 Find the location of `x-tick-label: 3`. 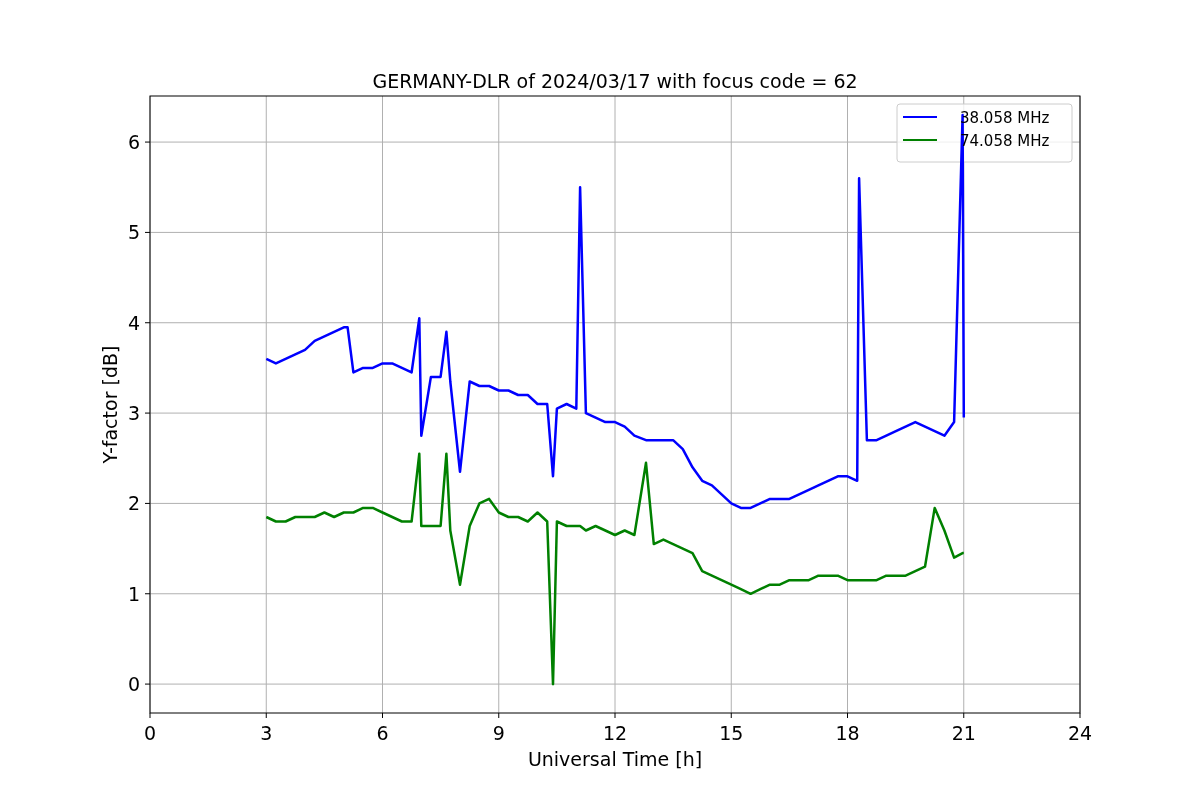

x-tick-label: 3 is located at coordinates (266, 733).